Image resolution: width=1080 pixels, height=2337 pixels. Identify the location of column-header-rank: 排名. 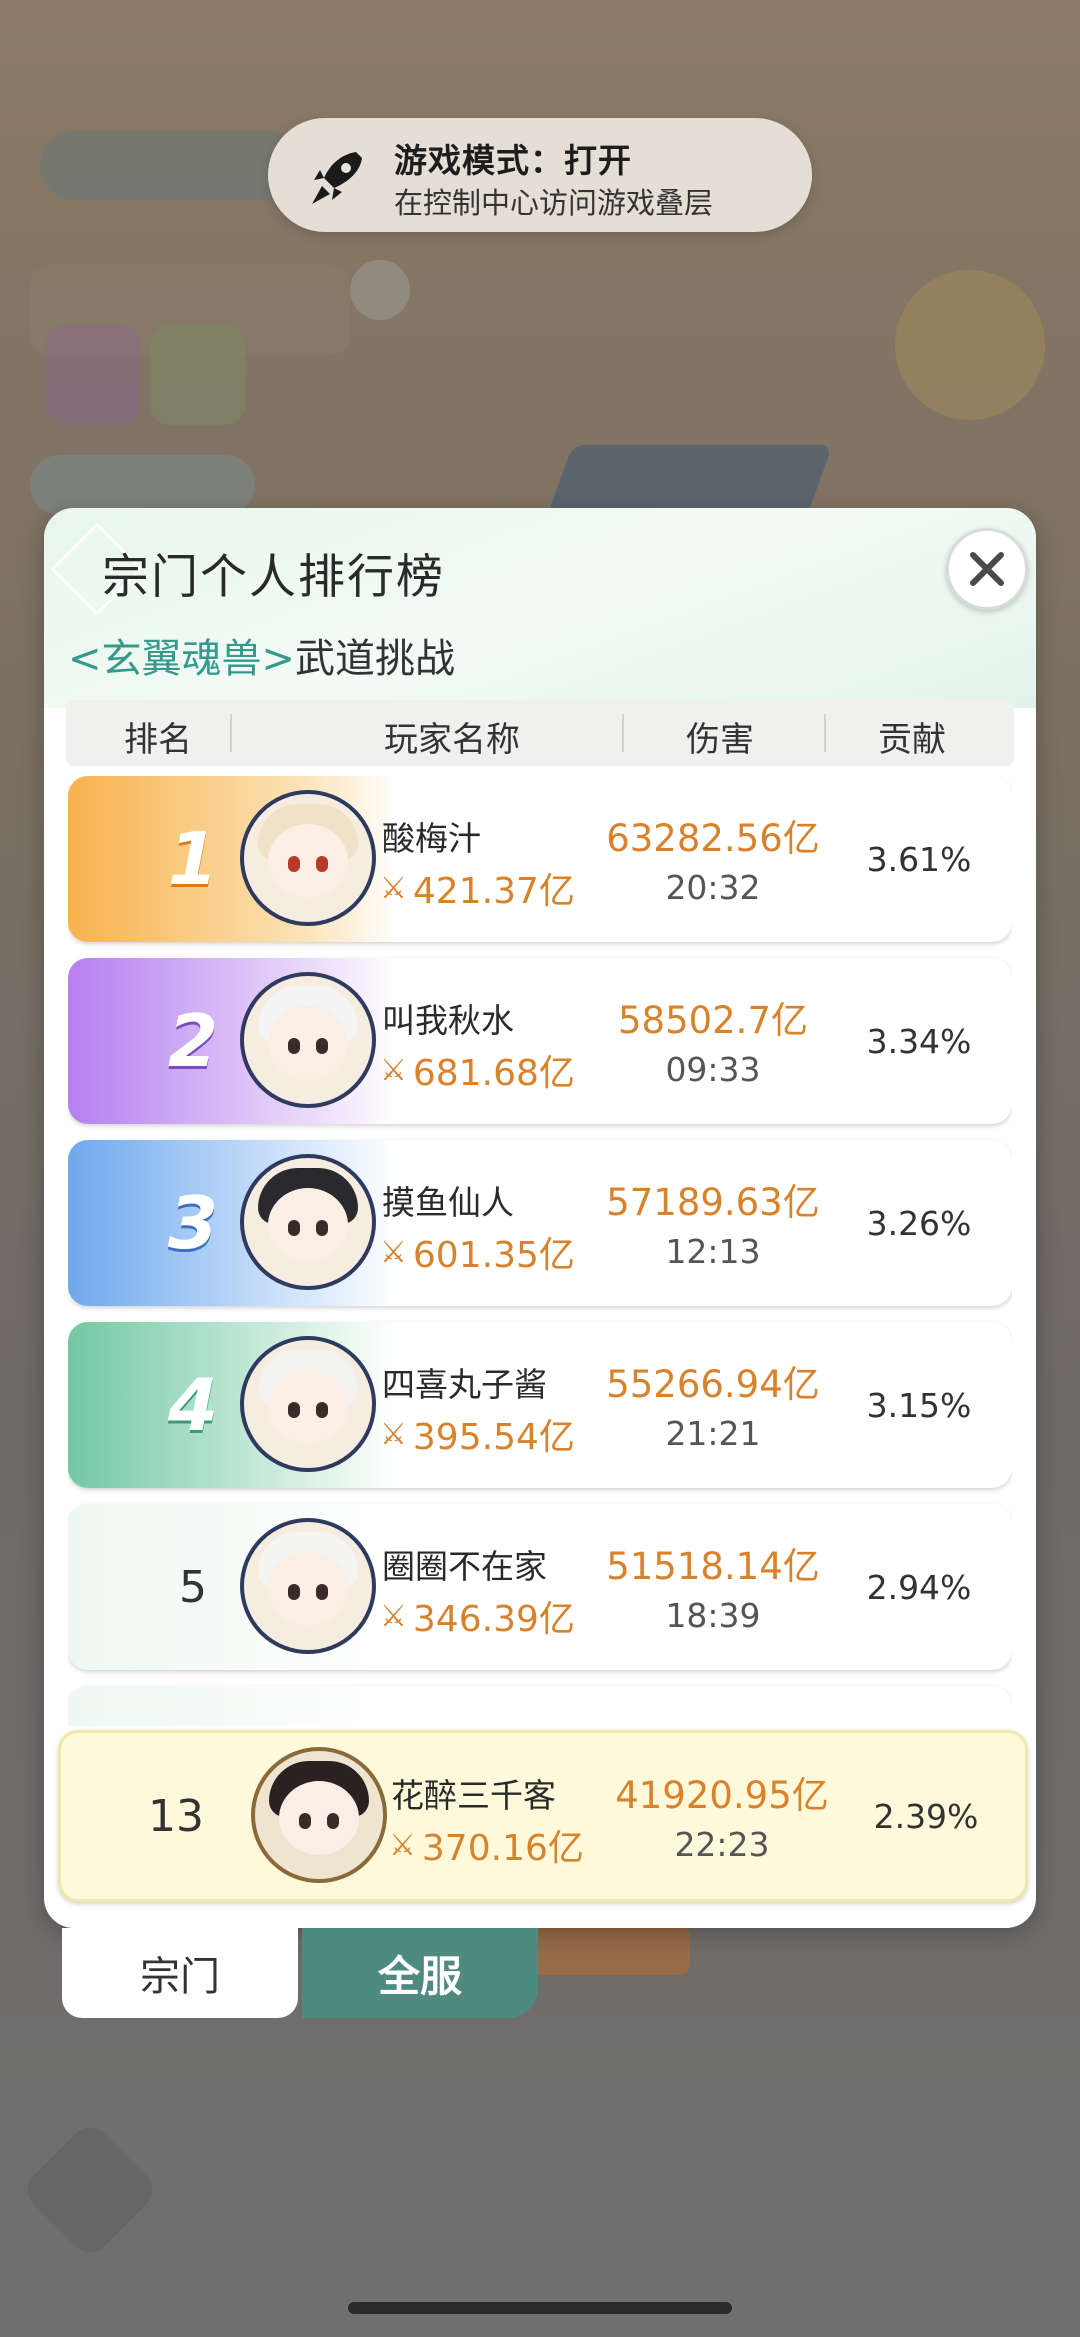
(158, 740).